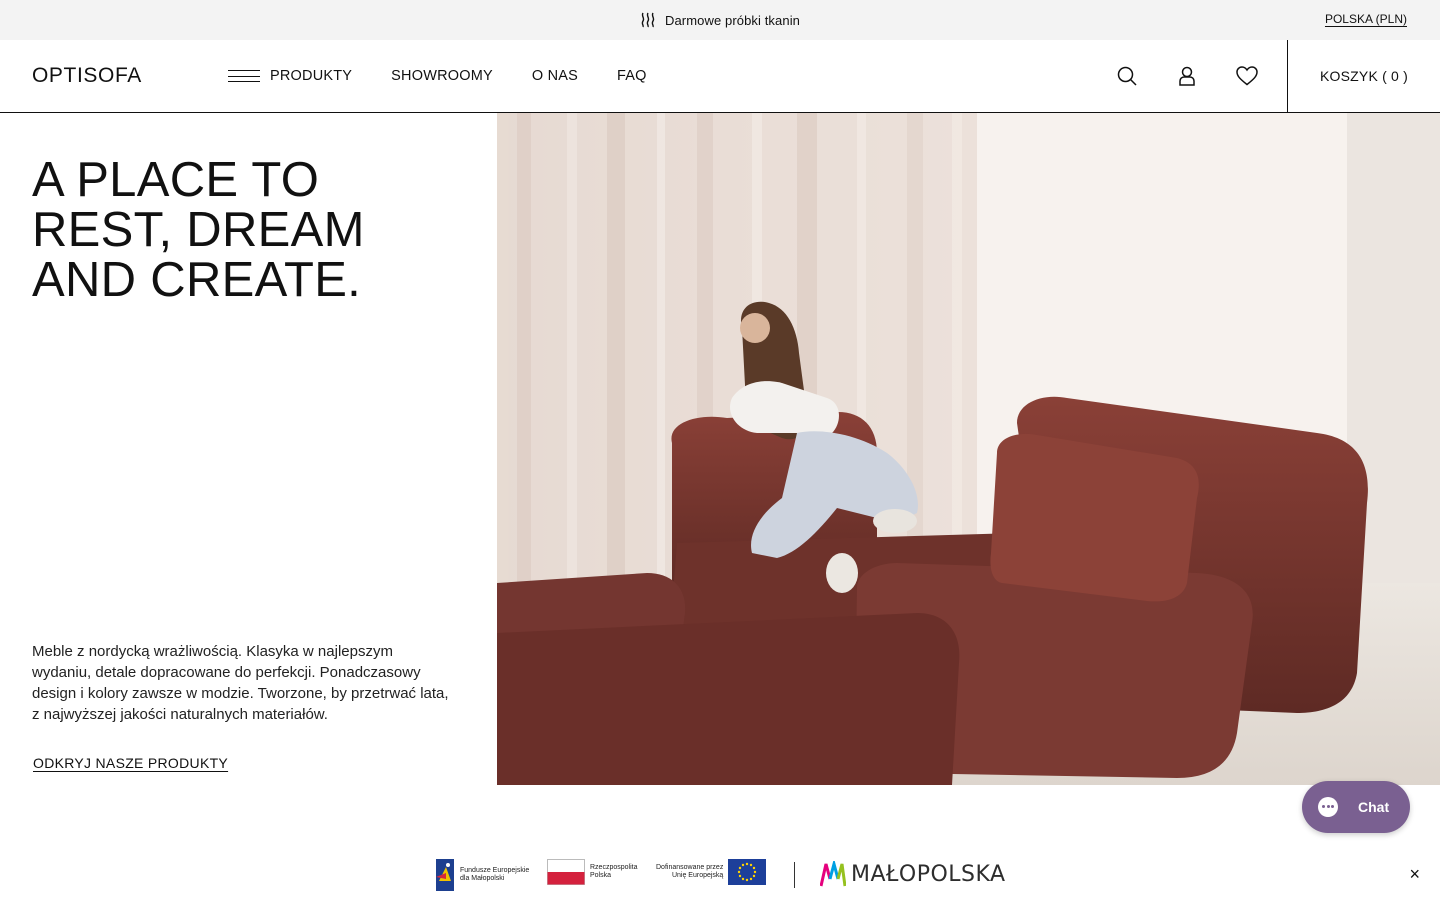 The height and width of the screenshot is (900, 1440). Describe the element at coordinates (566, 872) in the screenshot. I see `polish-flag-icon` at that location.